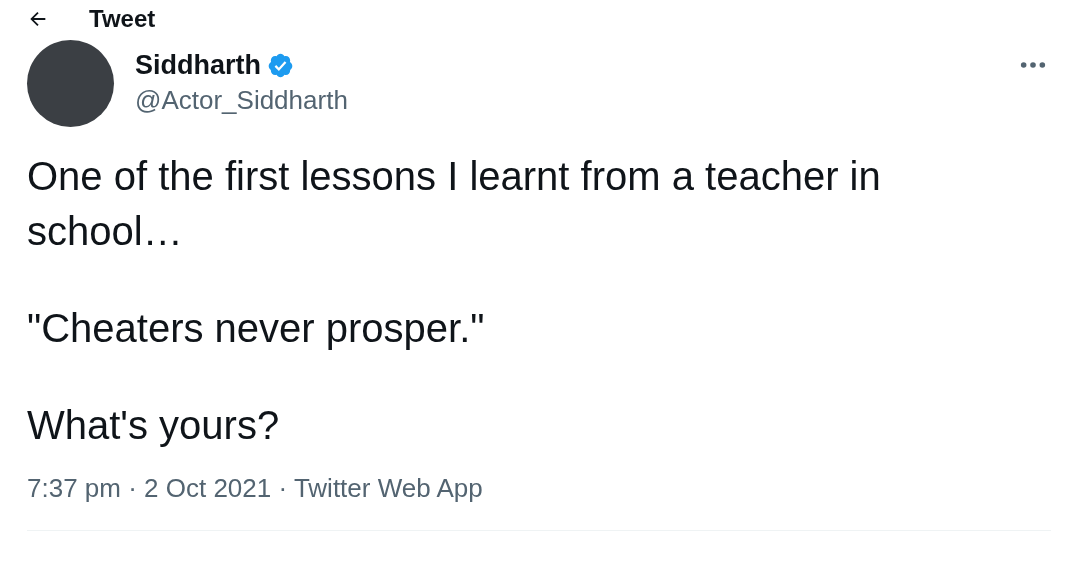 The image size is (1068, 570). I want to click on tweet-paragraph: What's yours?, so click(154, 425).